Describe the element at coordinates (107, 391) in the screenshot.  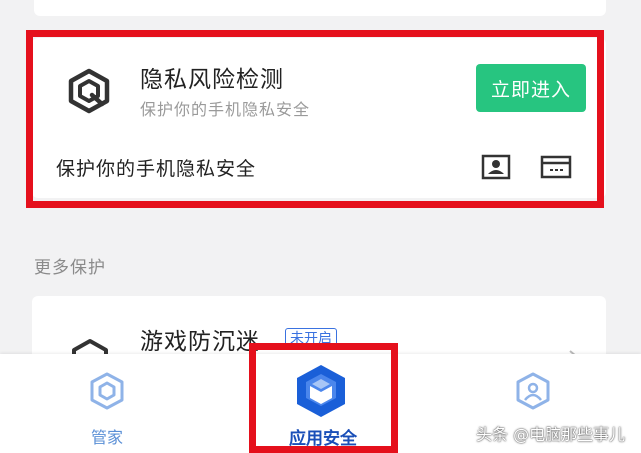
I see `manager-shield-icon` at that location.